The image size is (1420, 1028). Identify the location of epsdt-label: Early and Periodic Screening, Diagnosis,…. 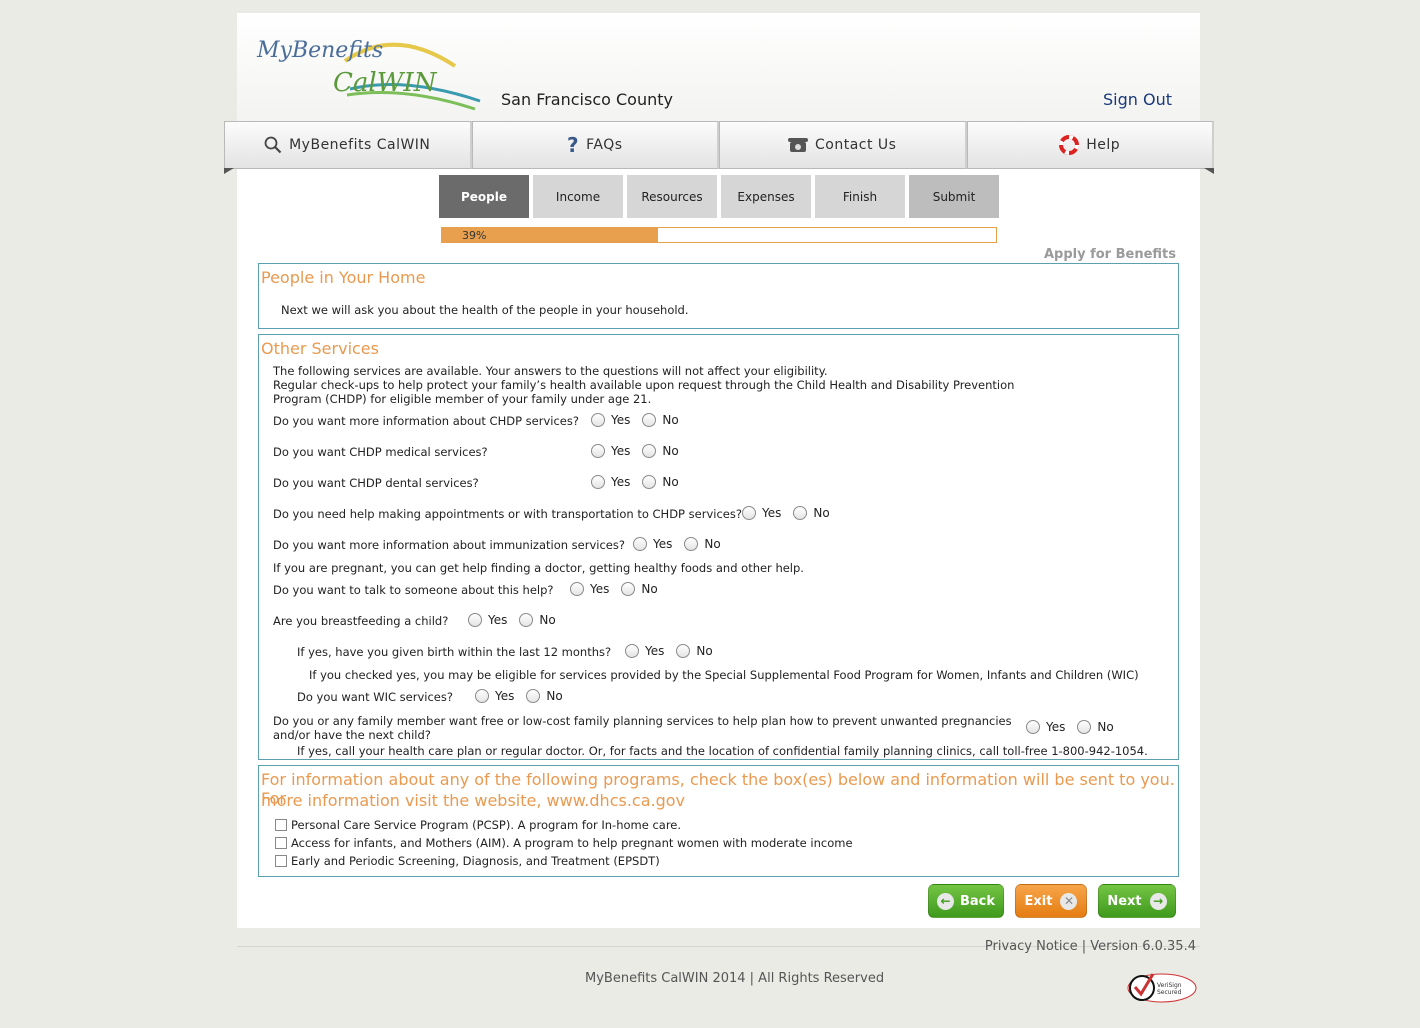
(475, 861).